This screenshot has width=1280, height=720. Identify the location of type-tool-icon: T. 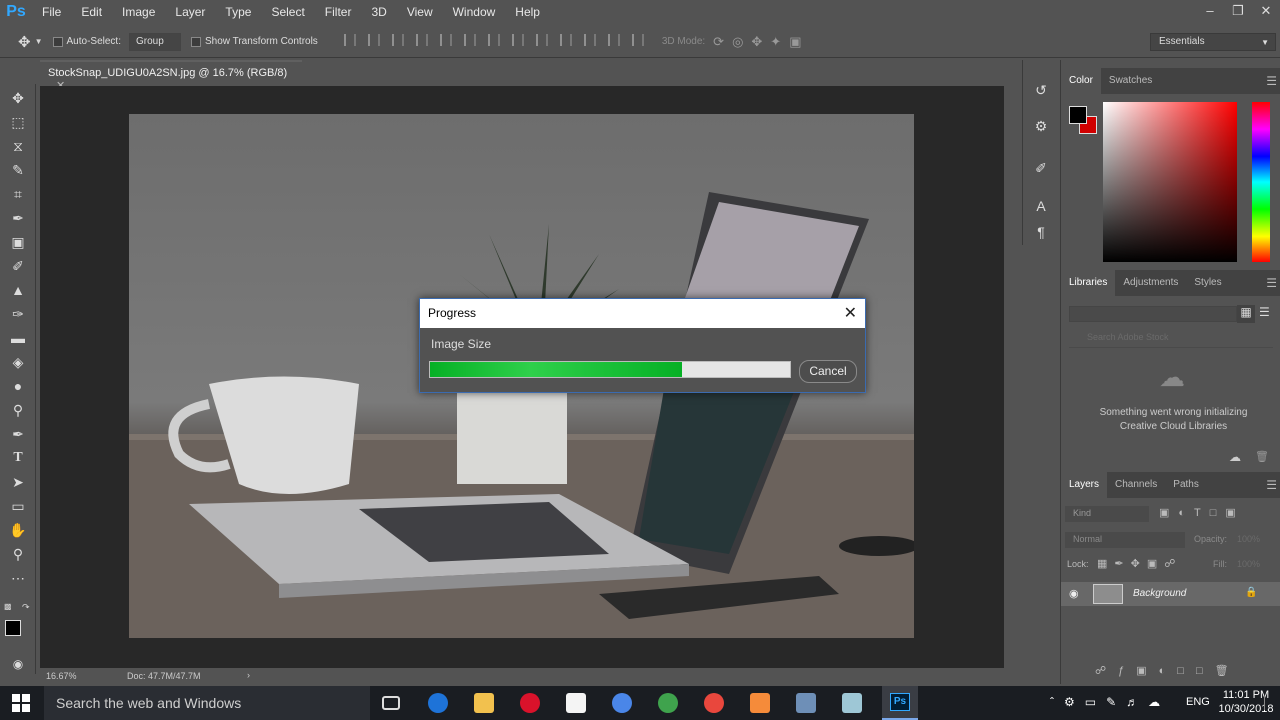
(18, 458).